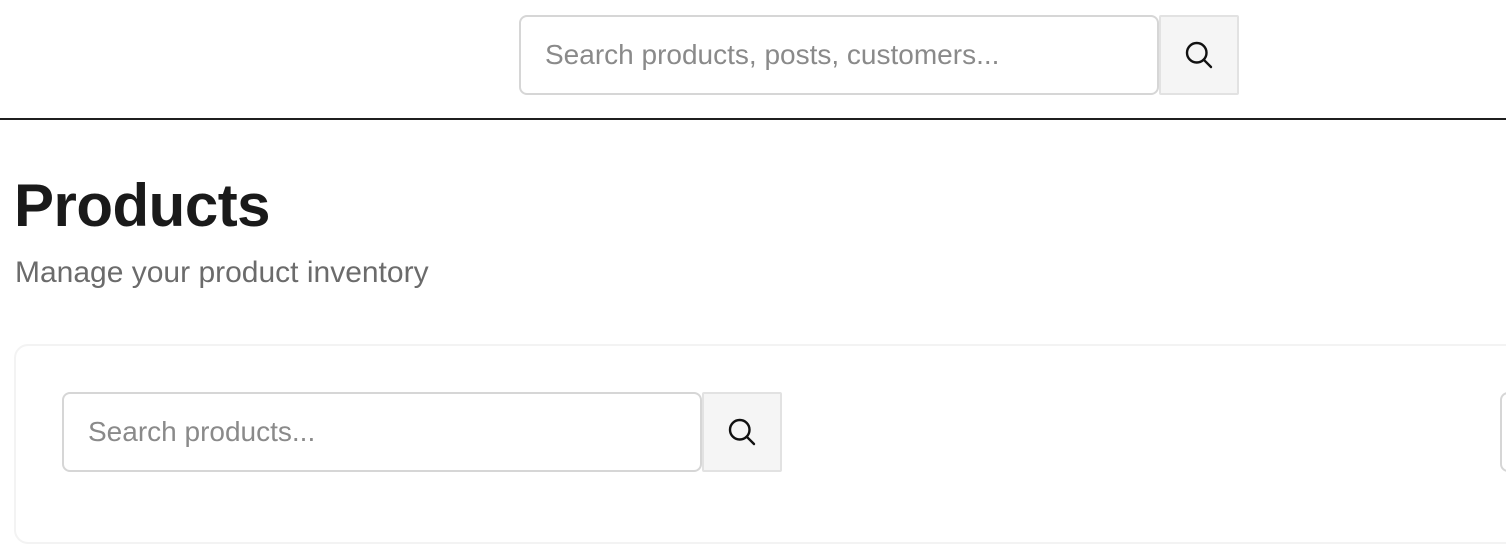  I want to click on global-search, so click(879, 55).